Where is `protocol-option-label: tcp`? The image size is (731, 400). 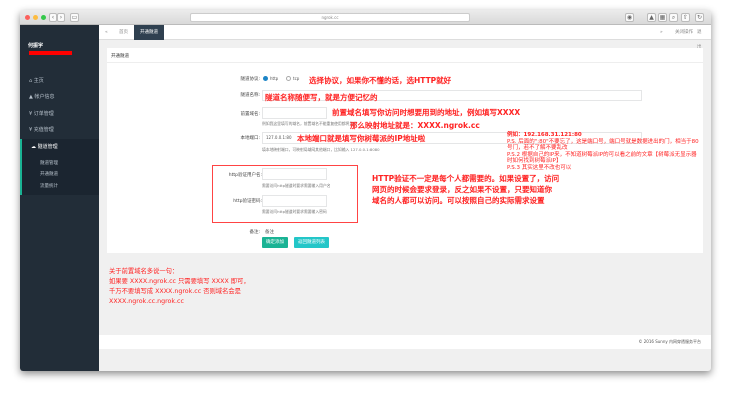
protocol-option-label: tcp is located at coordinates (296, 78).